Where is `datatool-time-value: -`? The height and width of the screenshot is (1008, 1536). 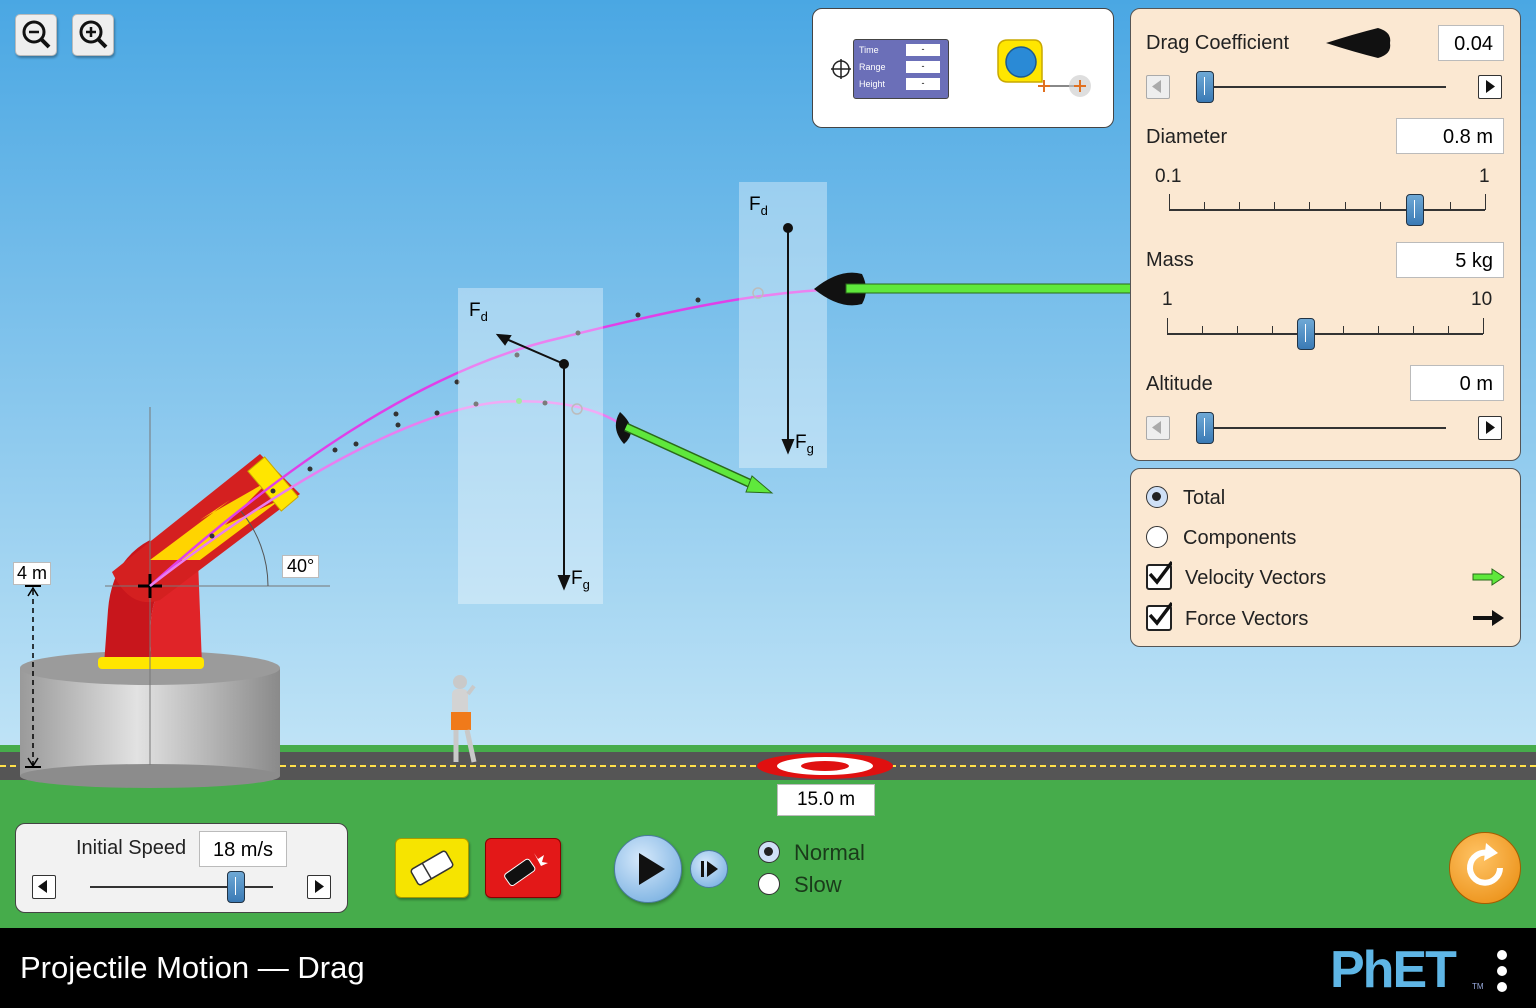 datatool-time-value: - is located at coordinates (923, 50).